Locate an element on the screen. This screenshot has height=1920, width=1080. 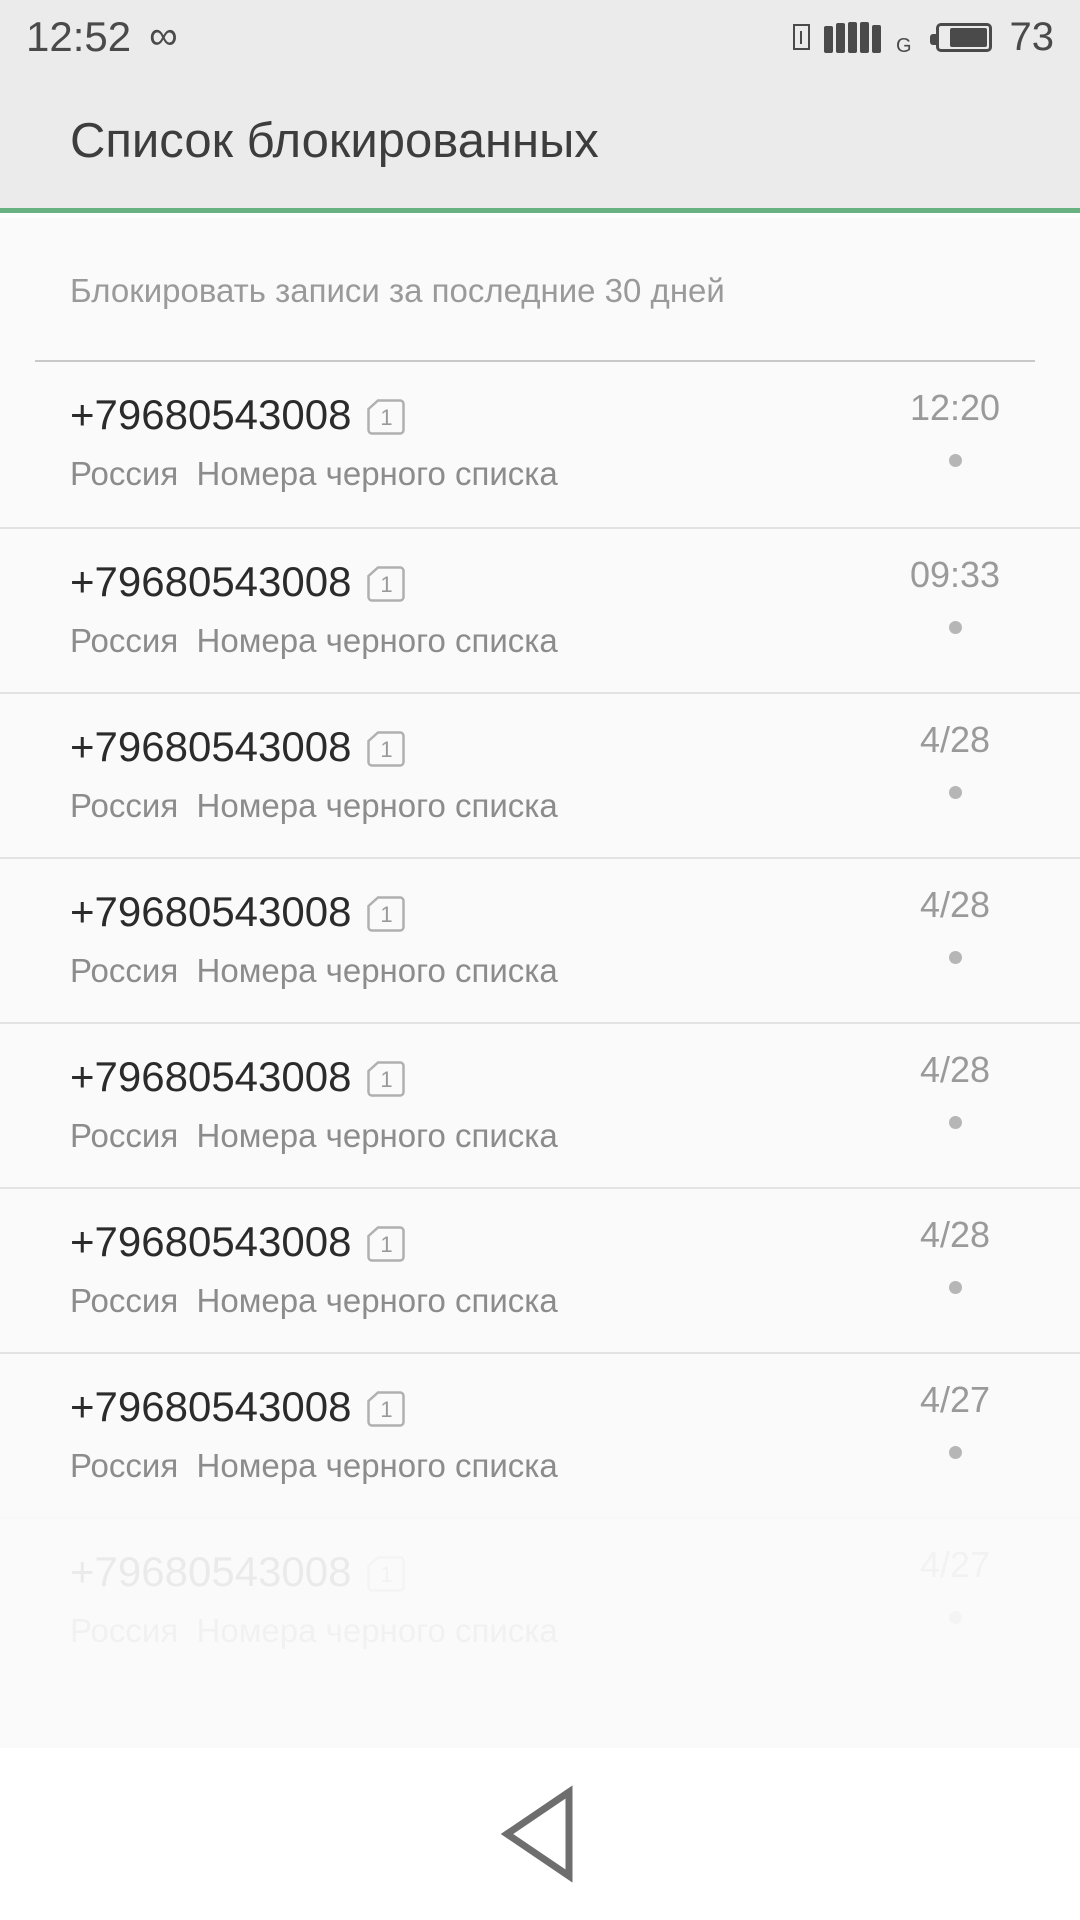
signal-bars-icon is located at coordinates (852, 37).